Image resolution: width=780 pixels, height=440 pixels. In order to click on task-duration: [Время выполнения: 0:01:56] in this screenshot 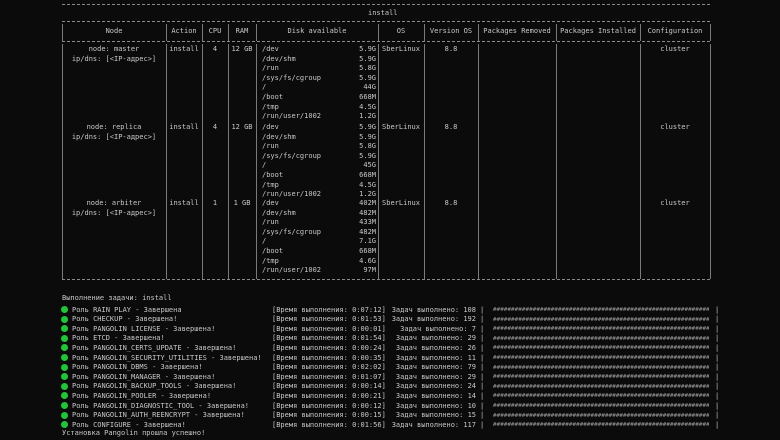, I will do `click(329, 424)`.